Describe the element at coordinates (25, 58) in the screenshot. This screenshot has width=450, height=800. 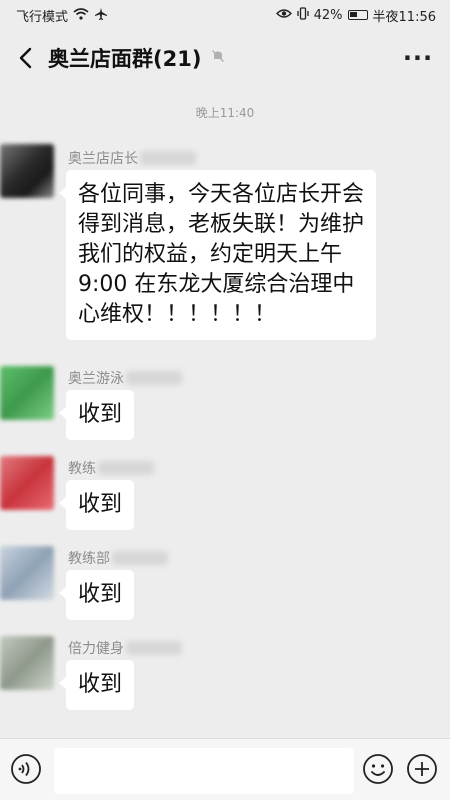
I see `chevron-left-icon` at that location.